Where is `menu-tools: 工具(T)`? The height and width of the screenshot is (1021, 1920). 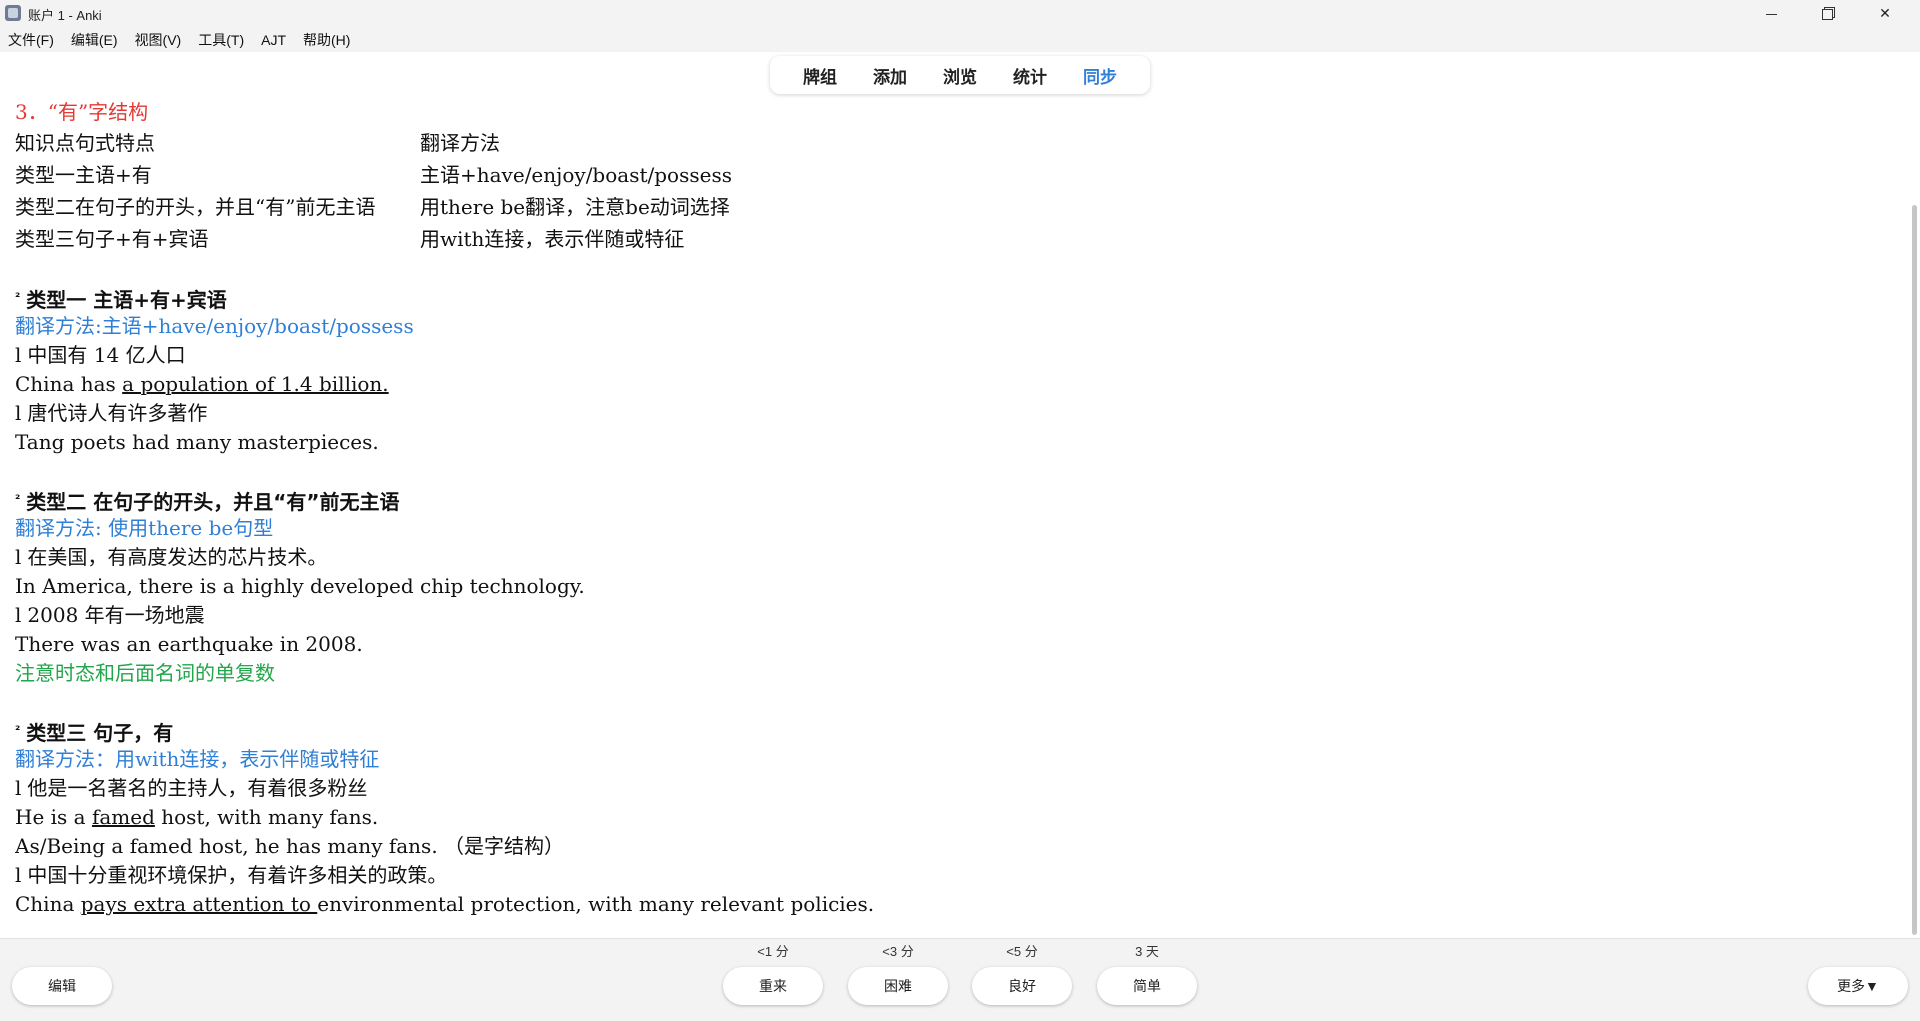 menu-tools: 工具(T) is located at coordinates (221, 40).